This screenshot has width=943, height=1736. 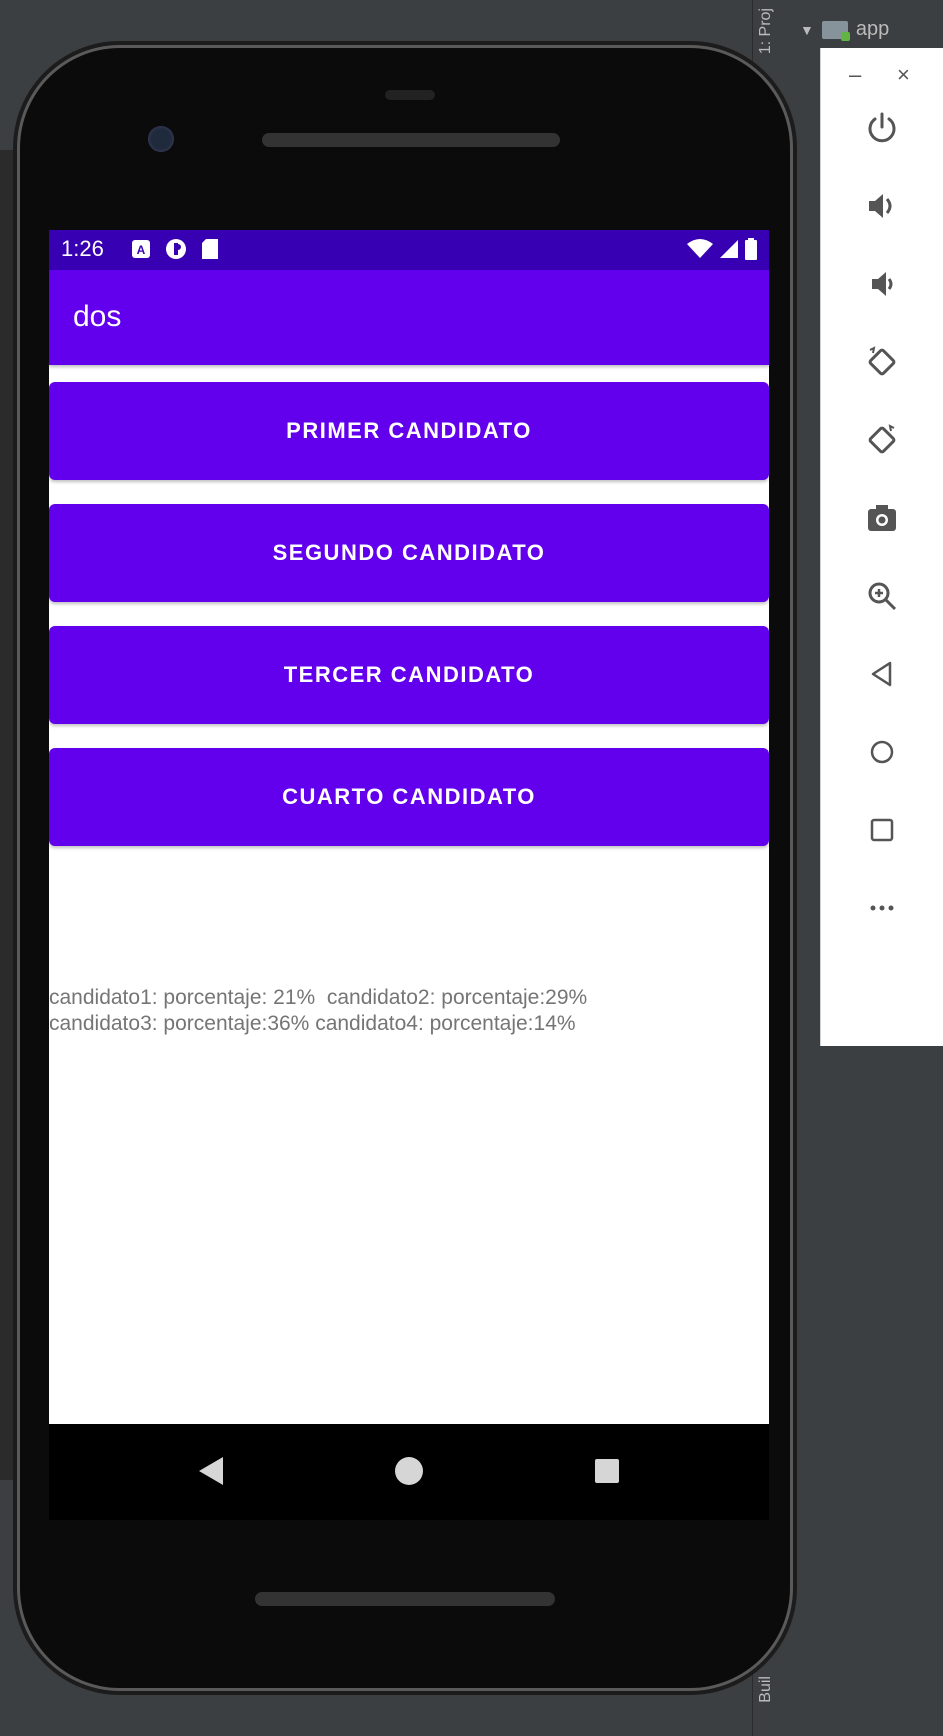 I want to click on emulator-toolbar: – ×, so click(x=881, y=547).